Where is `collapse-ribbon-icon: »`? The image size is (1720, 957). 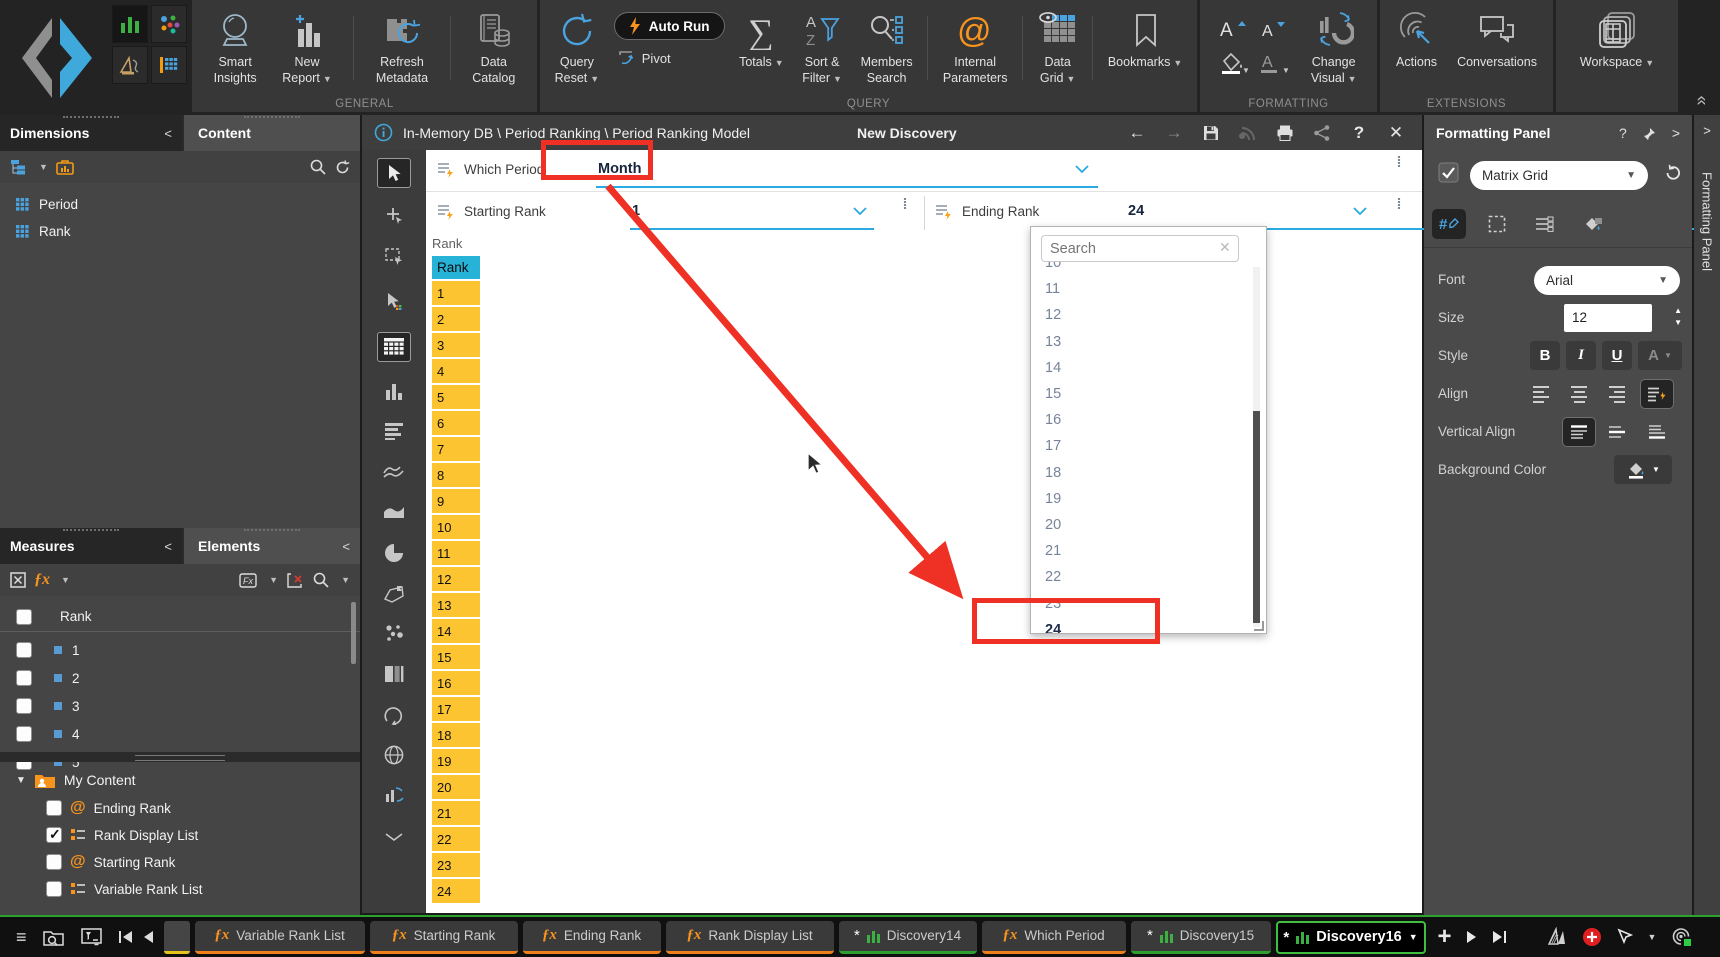
collapse-ribbon-icon: » is located at coordinates (1700, 100).